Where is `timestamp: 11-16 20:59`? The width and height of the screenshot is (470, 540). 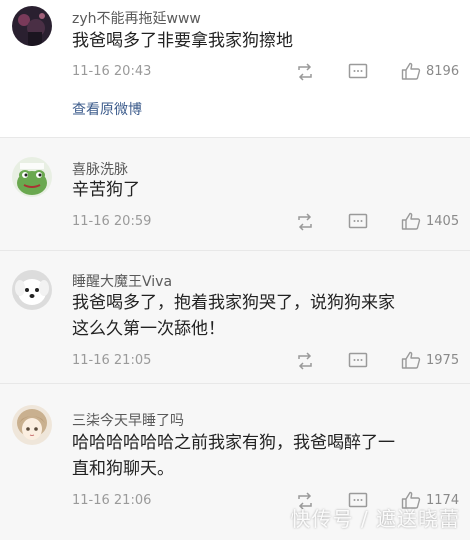 timestamp: 11-16 20:59 is located at coordinates (112, 221).